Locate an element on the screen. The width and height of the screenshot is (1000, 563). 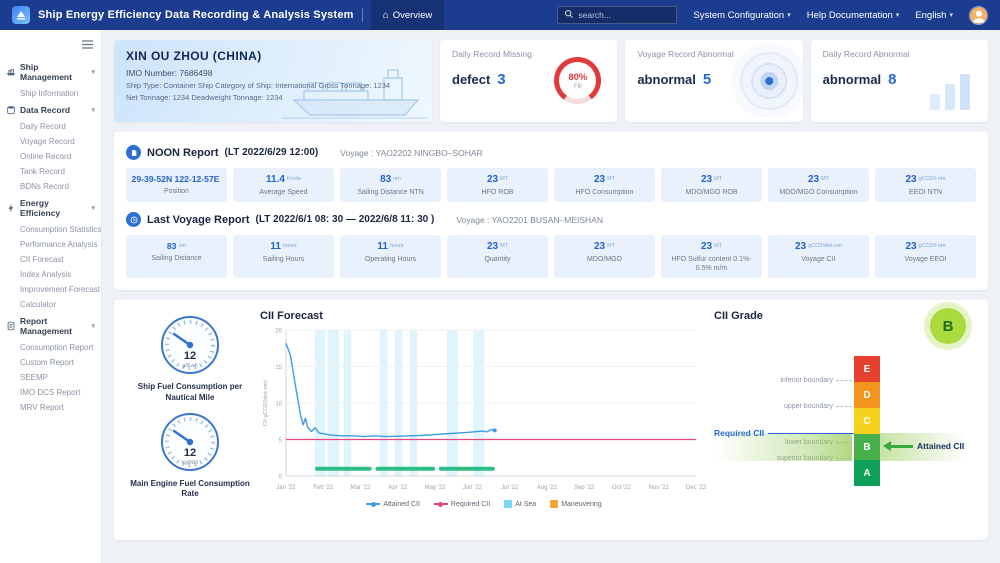
y-tick-label: 15 is located at coordinates (278, 368).